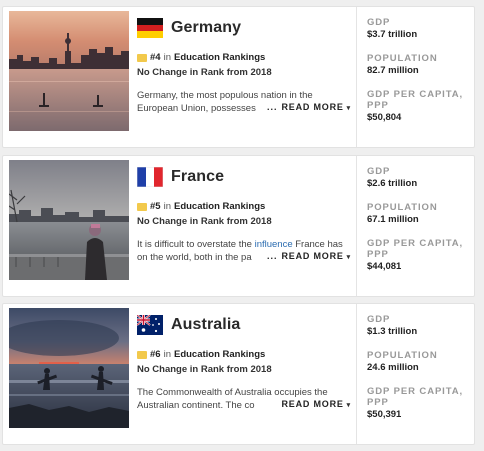 This screenshot has width=484, height=451. I want to click on rank-line: #6 in Education Rankings, so click(201, 354).